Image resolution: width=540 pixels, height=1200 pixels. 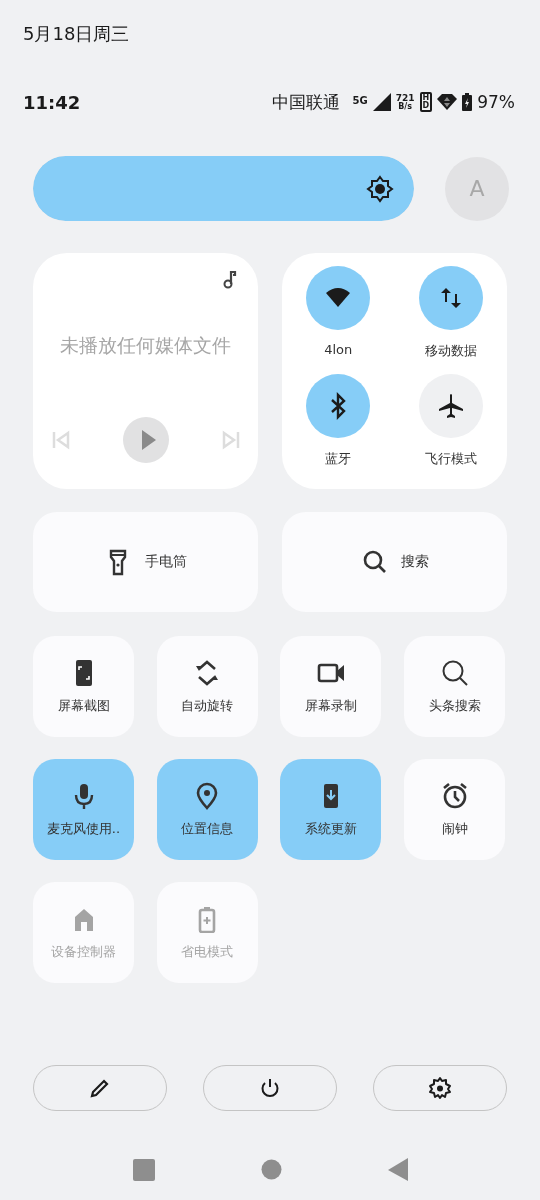 I want to click on quick-tile: 系统更新, so click(x=331, y=809).